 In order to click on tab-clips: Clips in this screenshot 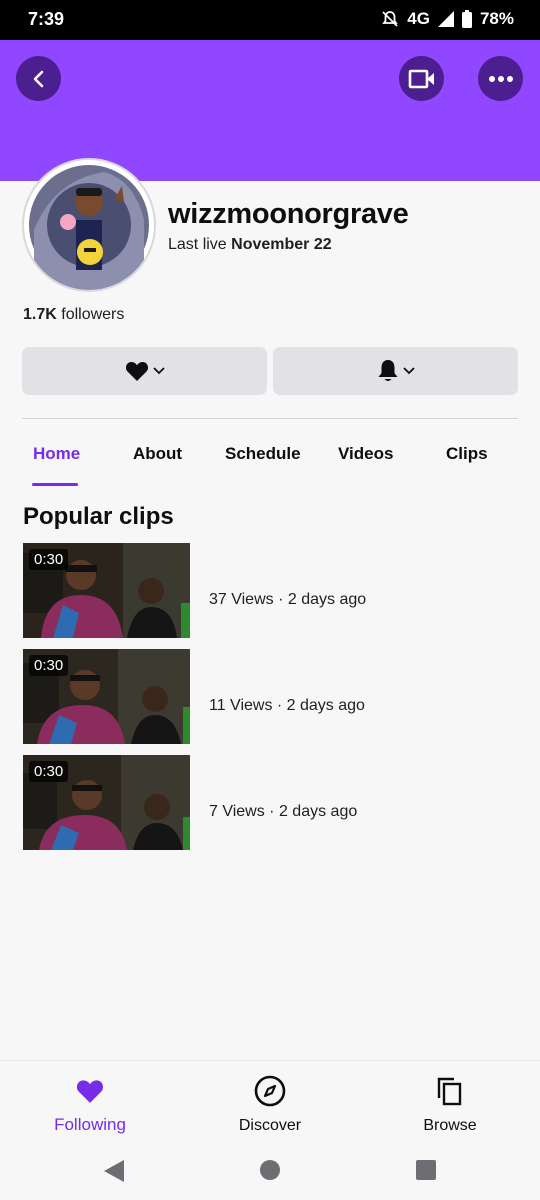, I will do `click(467, 454)`.